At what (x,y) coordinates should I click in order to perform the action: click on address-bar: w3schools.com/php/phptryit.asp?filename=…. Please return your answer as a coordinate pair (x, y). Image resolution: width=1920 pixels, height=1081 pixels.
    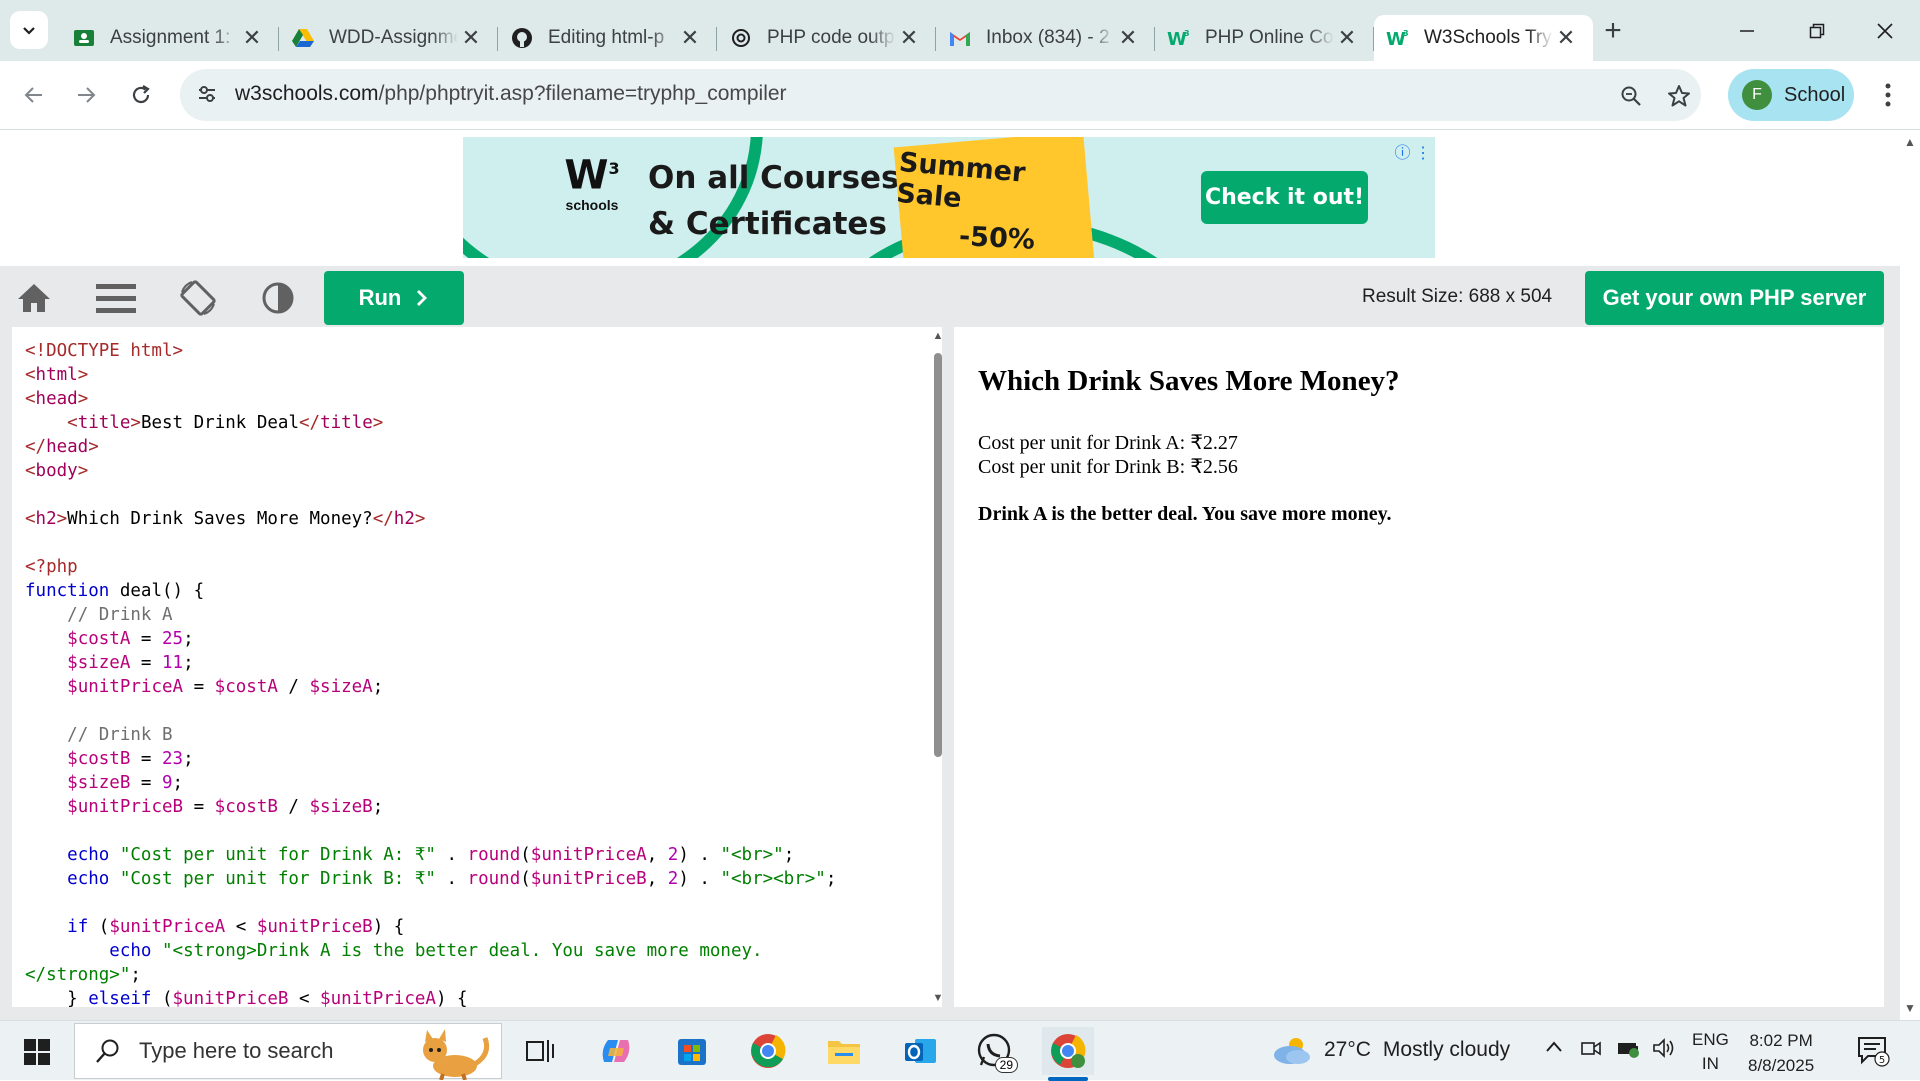
    Looking at the image, I should click on (940, 95).